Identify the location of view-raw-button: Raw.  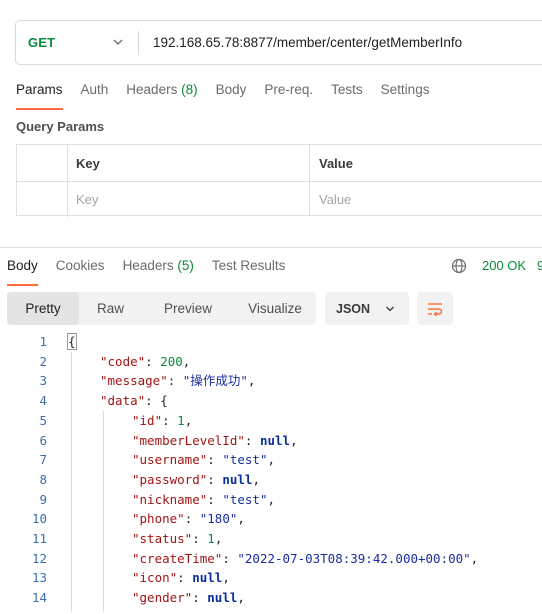
(110, 308).